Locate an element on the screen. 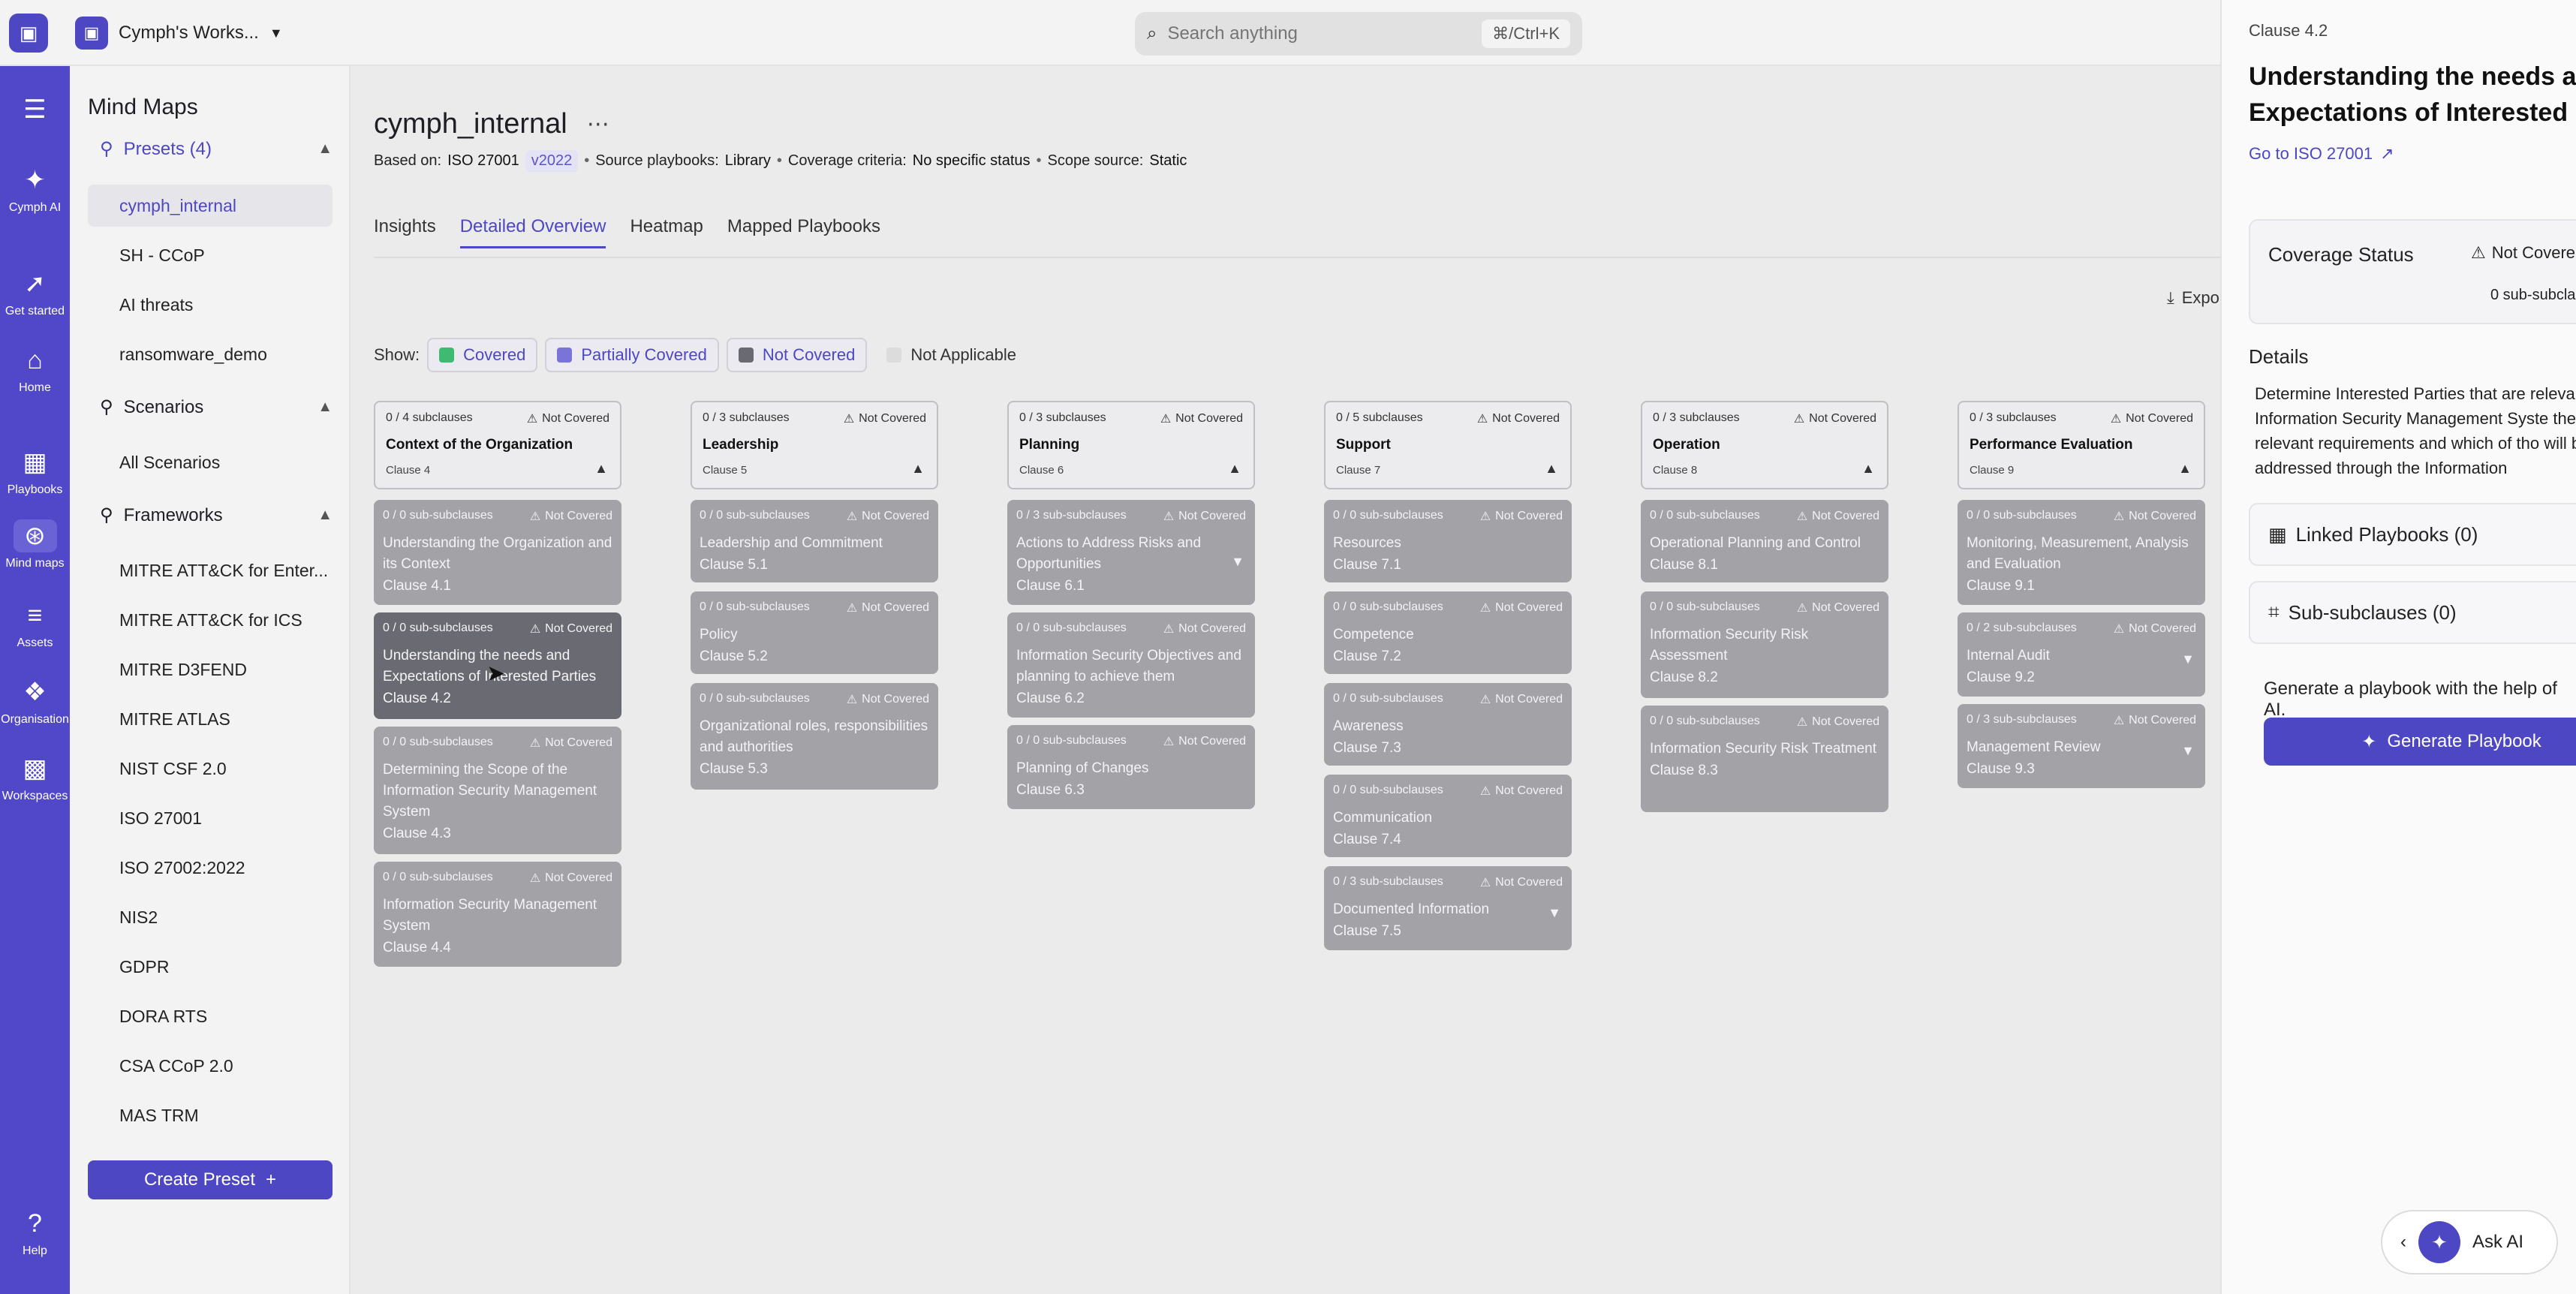 Image resolution: width=2576 pixels, height=1294 pixels. subclause-number: Clause 4.4 is located at coordinates (417, 948).